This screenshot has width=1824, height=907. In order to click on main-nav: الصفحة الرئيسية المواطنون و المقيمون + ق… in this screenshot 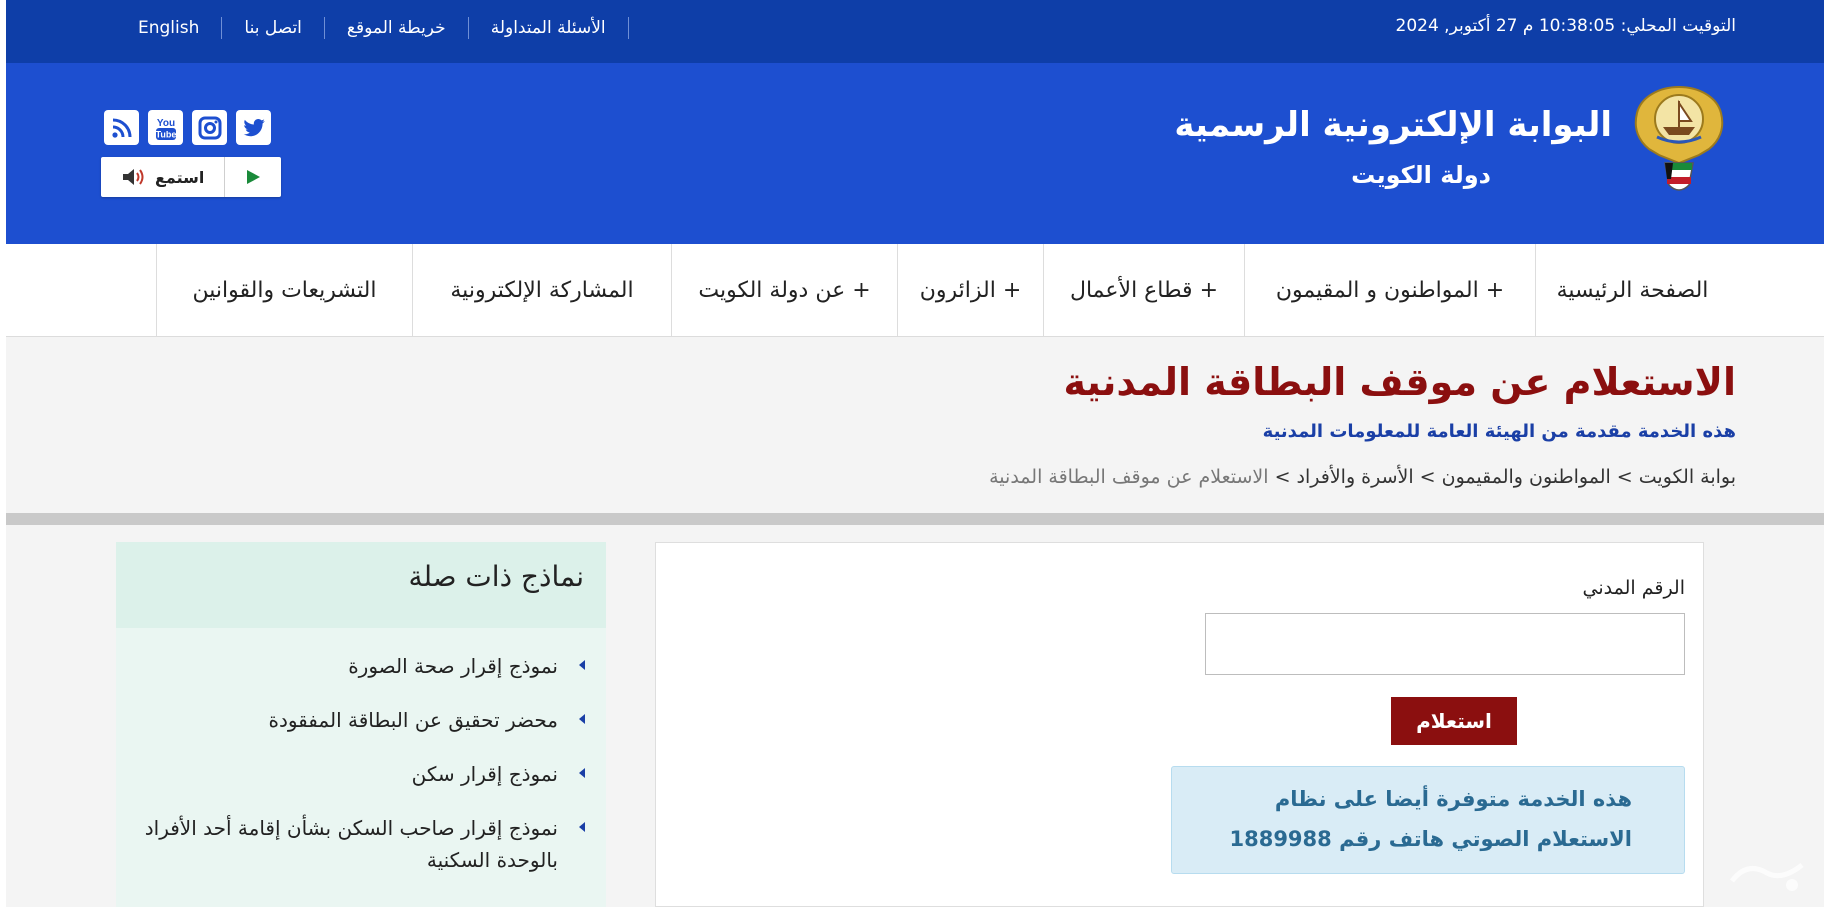, I will do `click(915, 290)`.